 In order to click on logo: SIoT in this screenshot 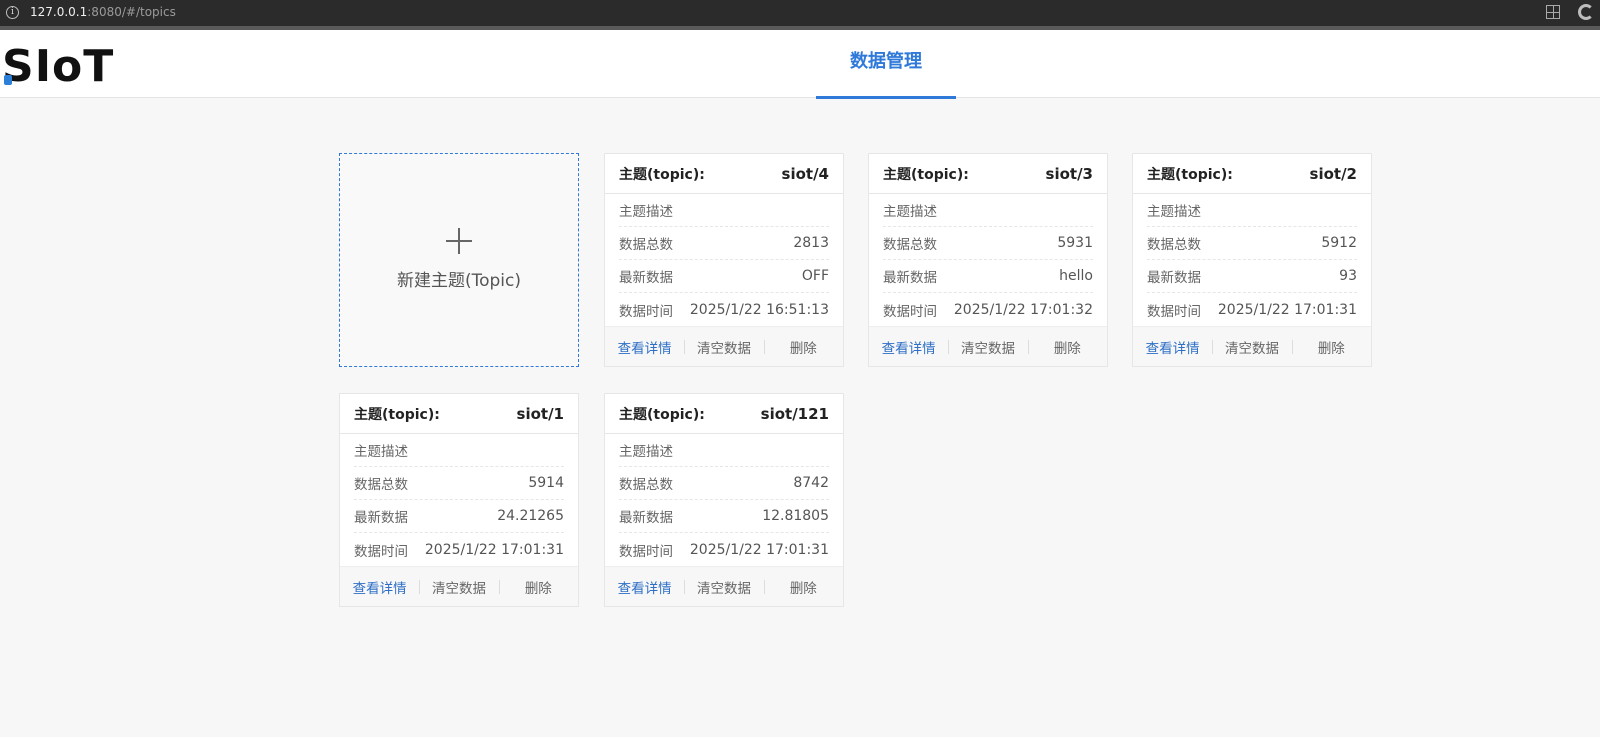, I will do `click(58, 66)`.